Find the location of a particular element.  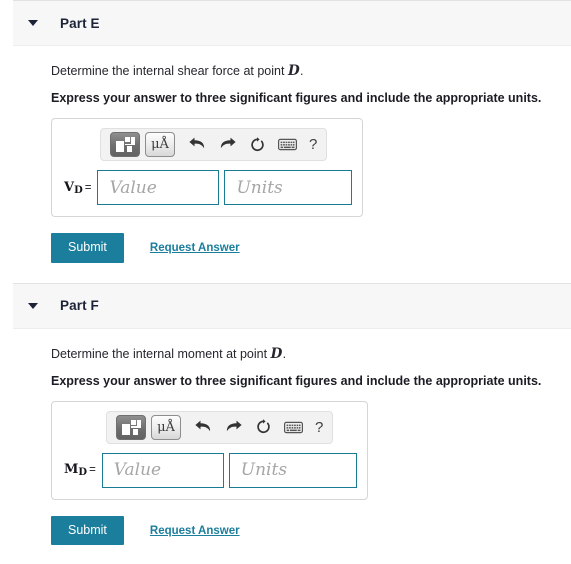

part-header-e: Part E is located at coordinates (292, 23).